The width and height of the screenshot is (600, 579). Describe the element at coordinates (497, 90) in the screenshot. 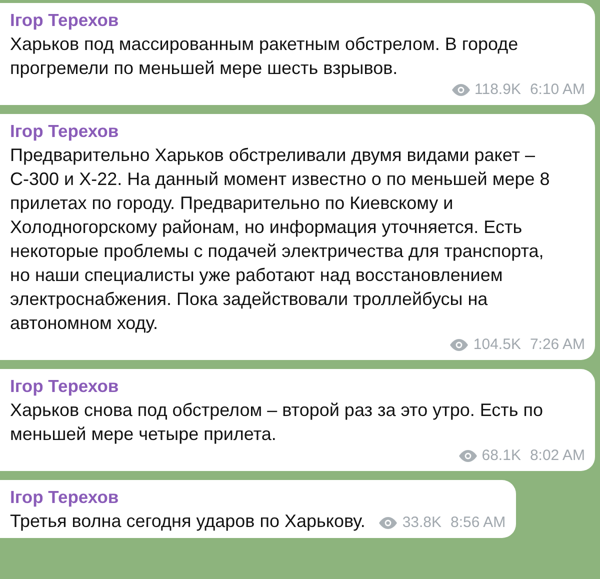

I see `view-count: 118.9K` at that location.